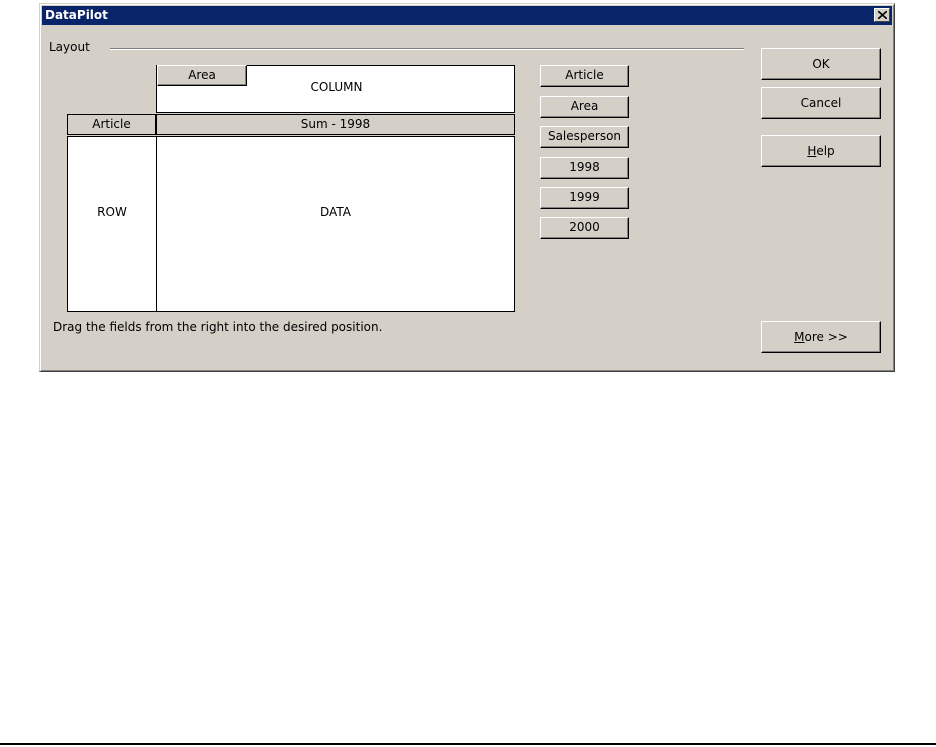 This screenshot has height=747, width=936. Describe the element at coordinates (468, 744) in the screenshot. I see `page-bottom-rule` at that location.